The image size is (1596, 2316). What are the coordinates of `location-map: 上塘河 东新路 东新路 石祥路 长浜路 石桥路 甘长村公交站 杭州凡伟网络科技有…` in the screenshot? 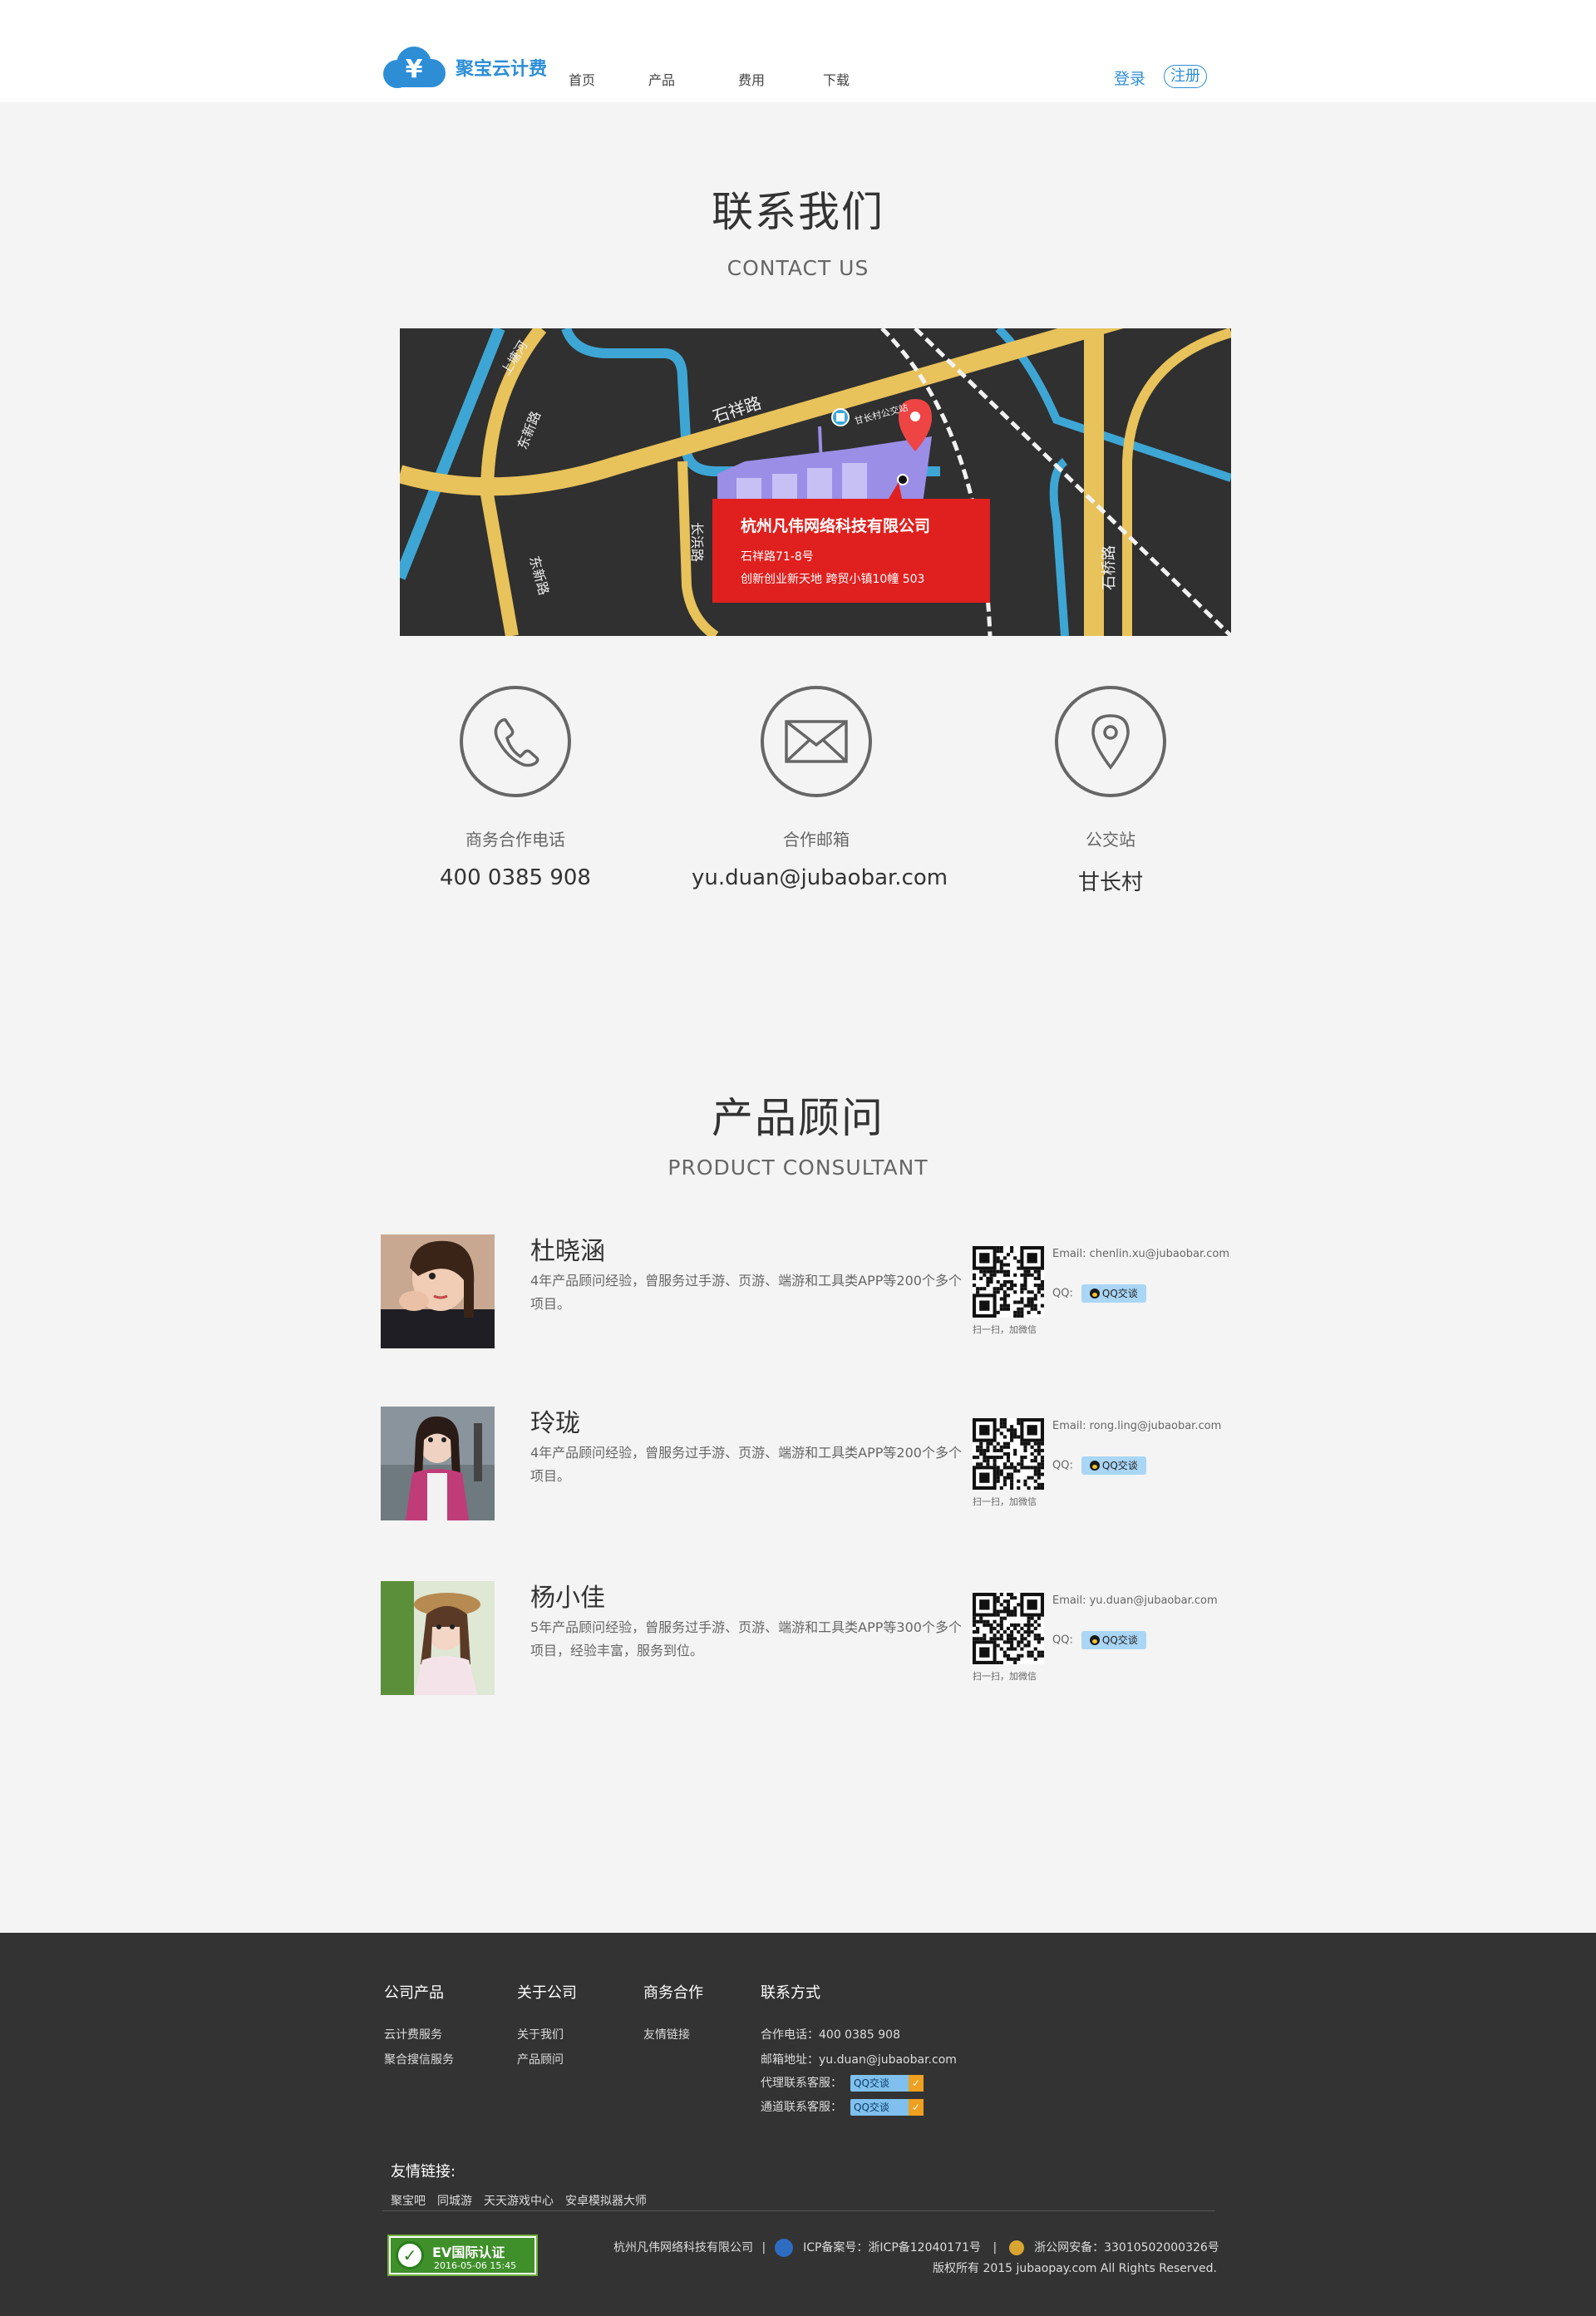 It's located at (815, 482).